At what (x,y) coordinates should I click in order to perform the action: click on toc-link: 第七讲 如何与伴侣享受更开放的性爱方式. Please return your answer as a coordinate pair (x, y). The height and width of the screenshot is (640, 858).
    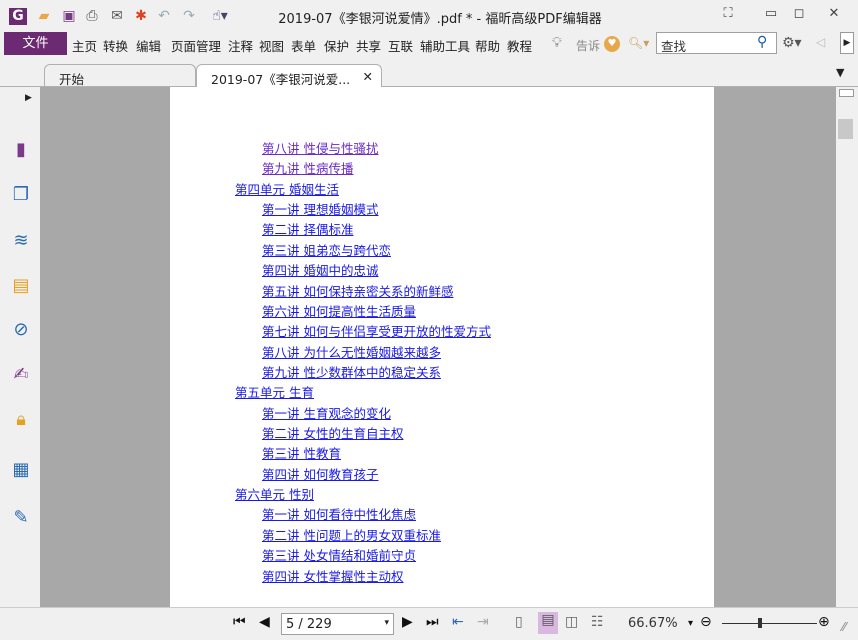
    Looking at the image, I should click on (376, 330).